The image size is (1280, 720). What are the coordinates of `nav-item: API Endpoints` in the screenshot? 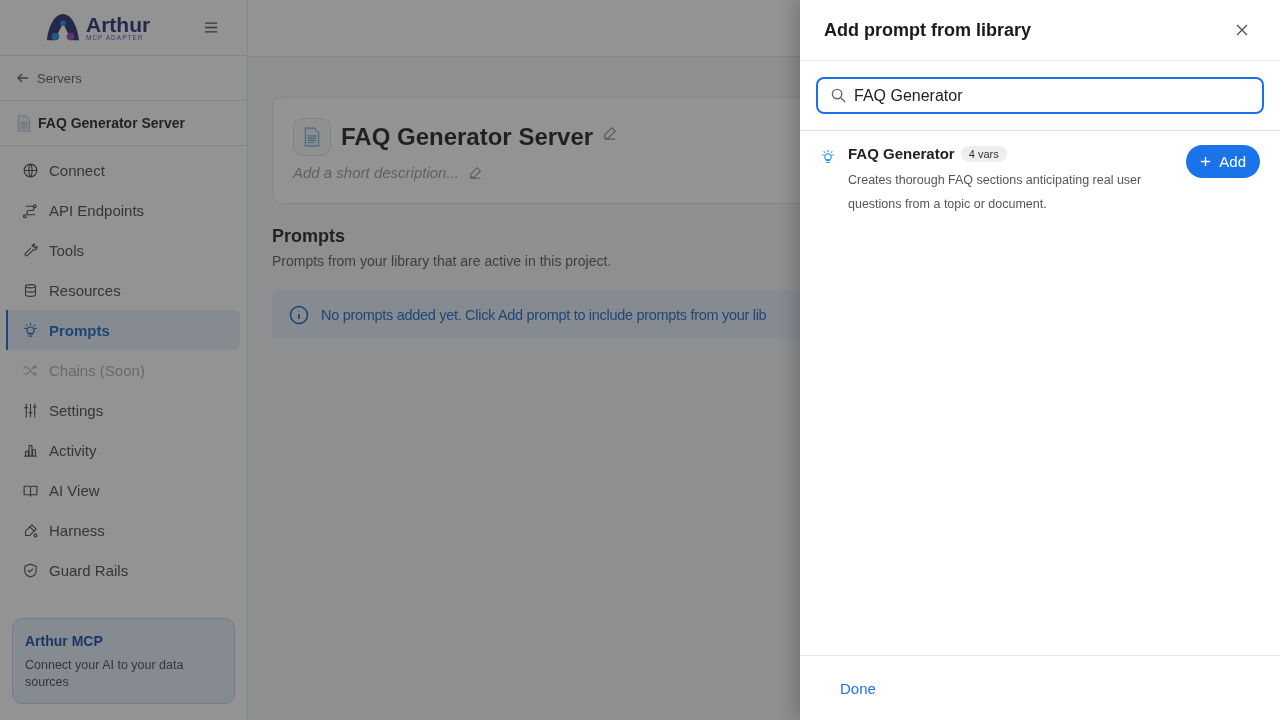 It's located at (123, 210).